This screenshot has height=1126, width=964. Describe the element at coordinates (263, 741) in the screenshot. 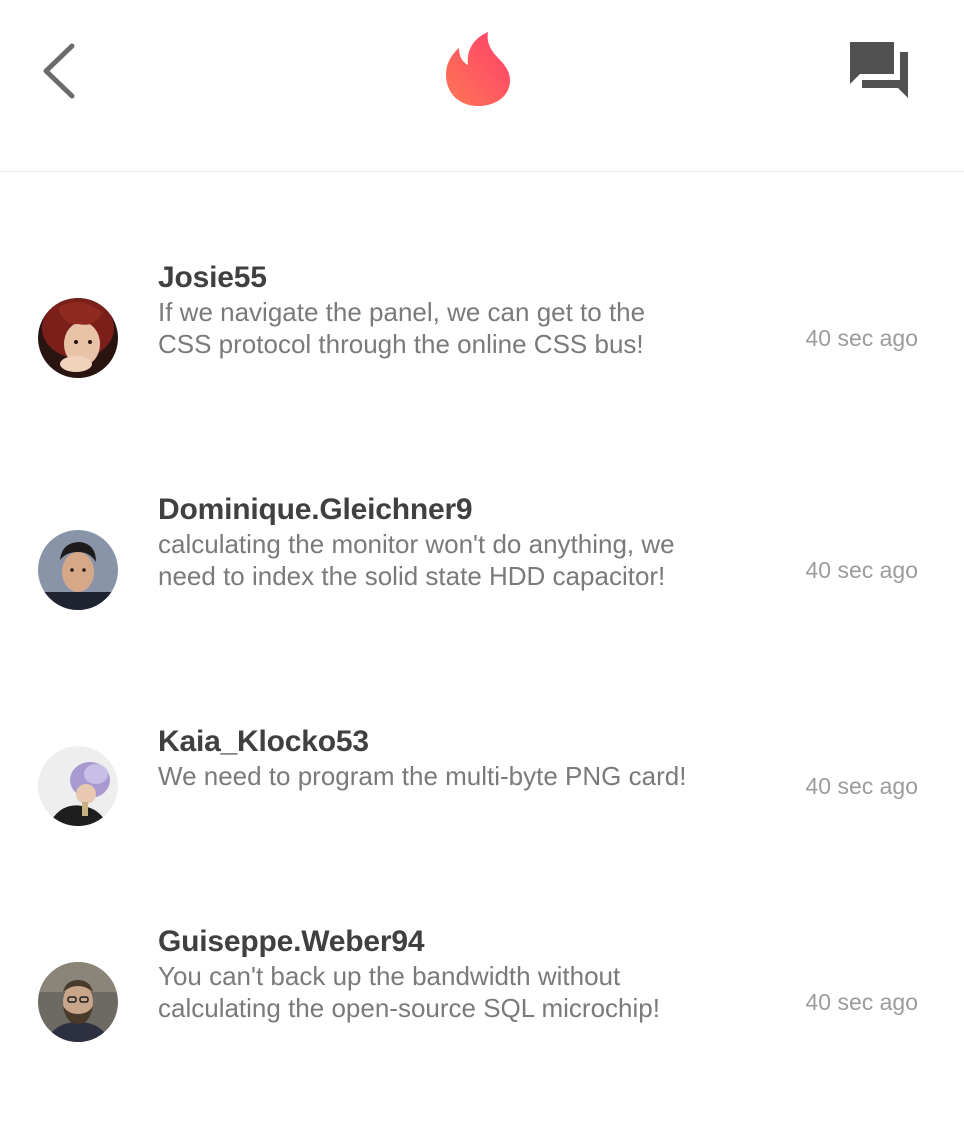

I see `message-username: Kaia_Klocko53` at that location.